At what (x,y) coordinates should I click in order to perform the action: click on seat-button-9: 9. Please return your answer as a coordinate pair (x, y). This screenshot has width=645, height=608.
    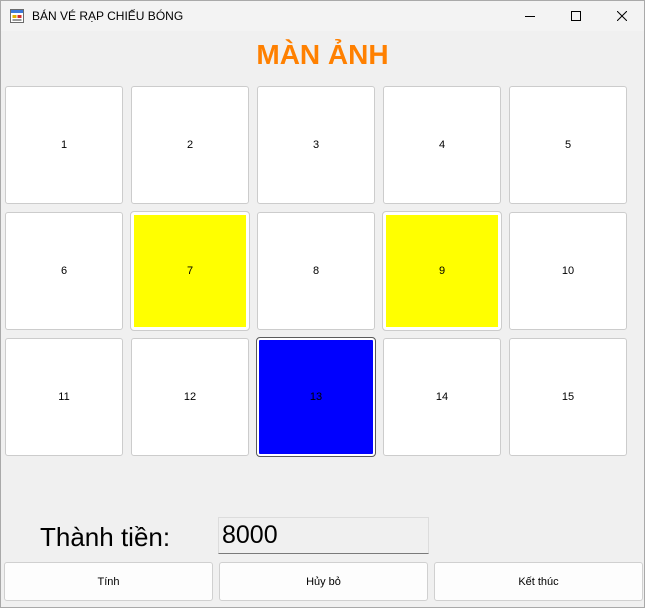
    Looking at the image, I should click on (442, 271).